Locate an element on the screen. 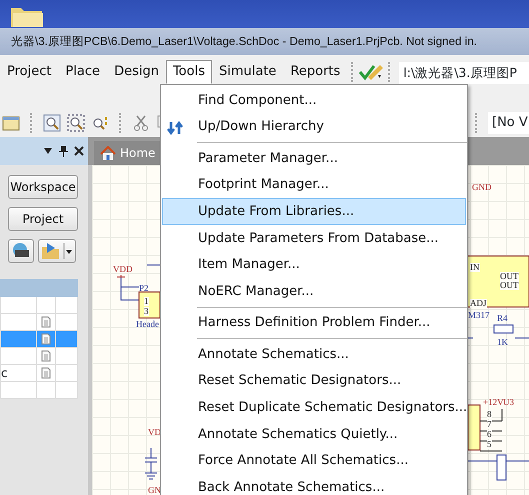 This screenshot has height=495, width=529. menu-item: Design is located at coordinates (136, 72).